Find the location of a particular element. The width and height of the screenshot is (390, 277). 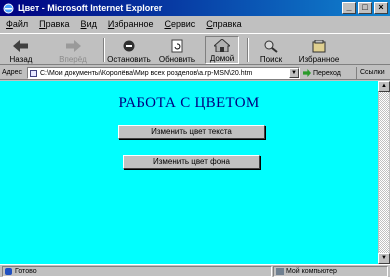

stop-button: Остановить is located at coordinates (129, 50).